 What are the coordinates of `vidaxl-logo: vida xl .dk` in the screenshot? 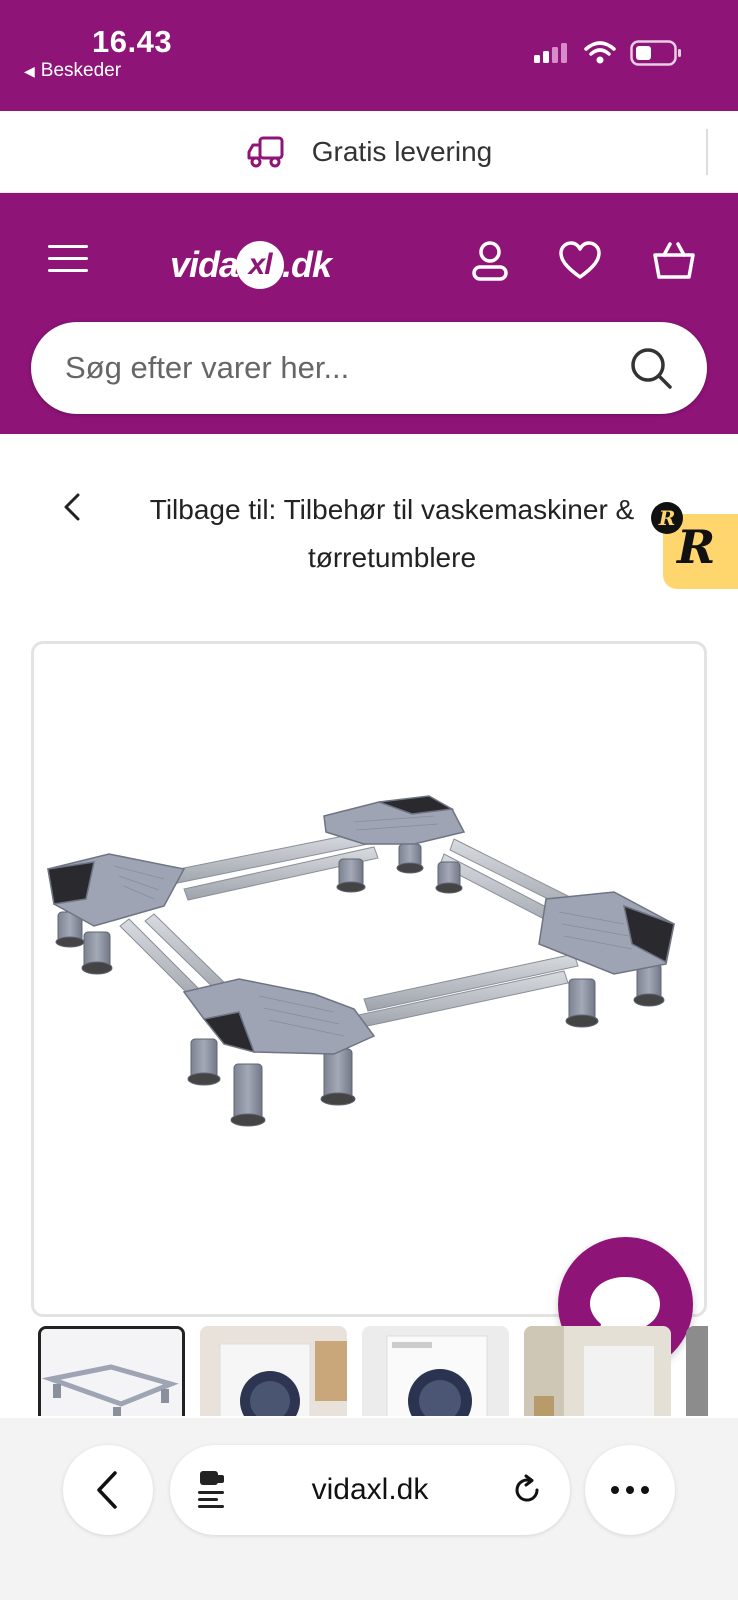 It's located at (251, 265).